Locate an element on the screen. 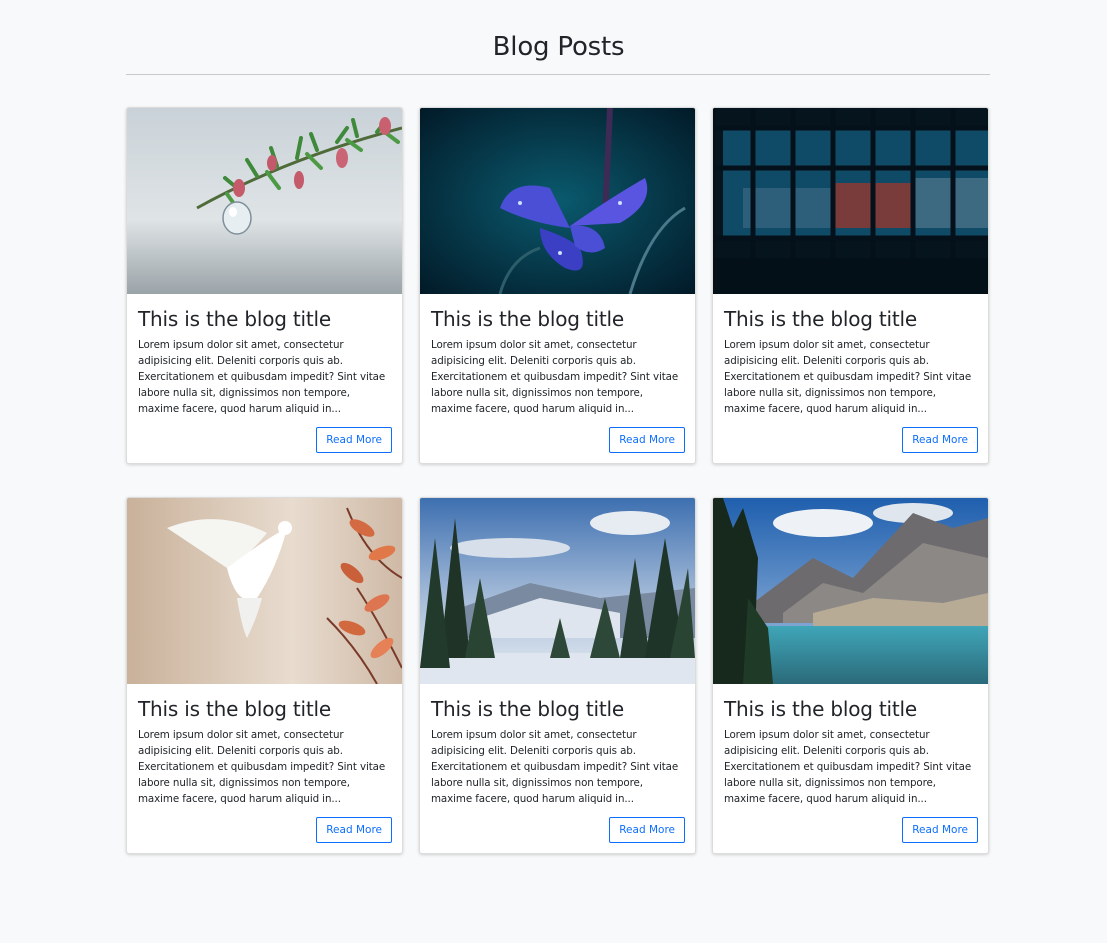  title-divider is located at coordinates (558, 74).